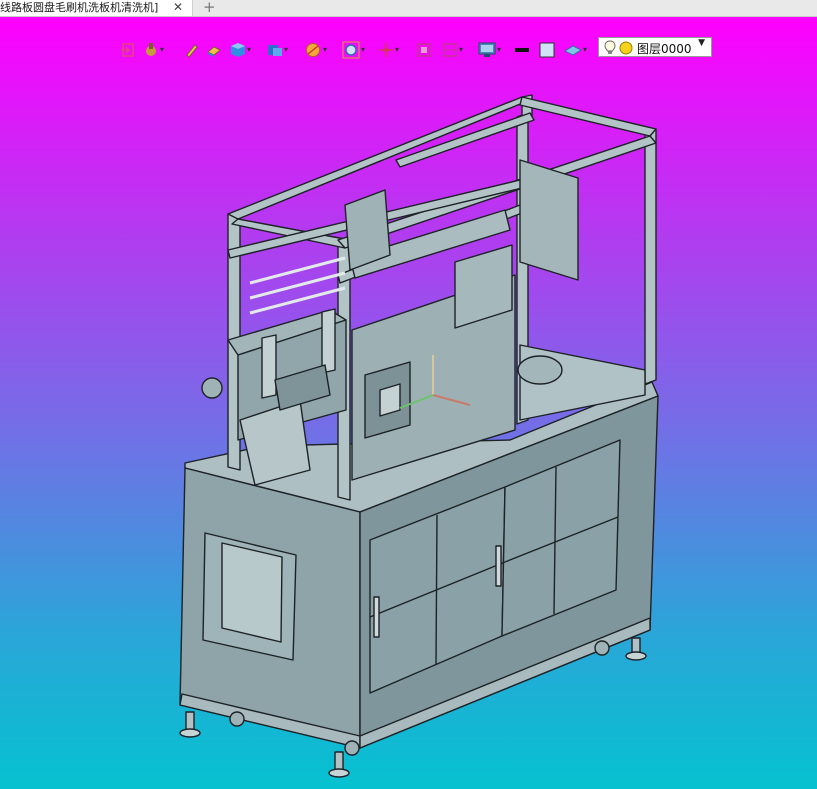 The height and width of the screenshot is (789, 817). I want to click on new-tab-icon: +, so click(209, 8).